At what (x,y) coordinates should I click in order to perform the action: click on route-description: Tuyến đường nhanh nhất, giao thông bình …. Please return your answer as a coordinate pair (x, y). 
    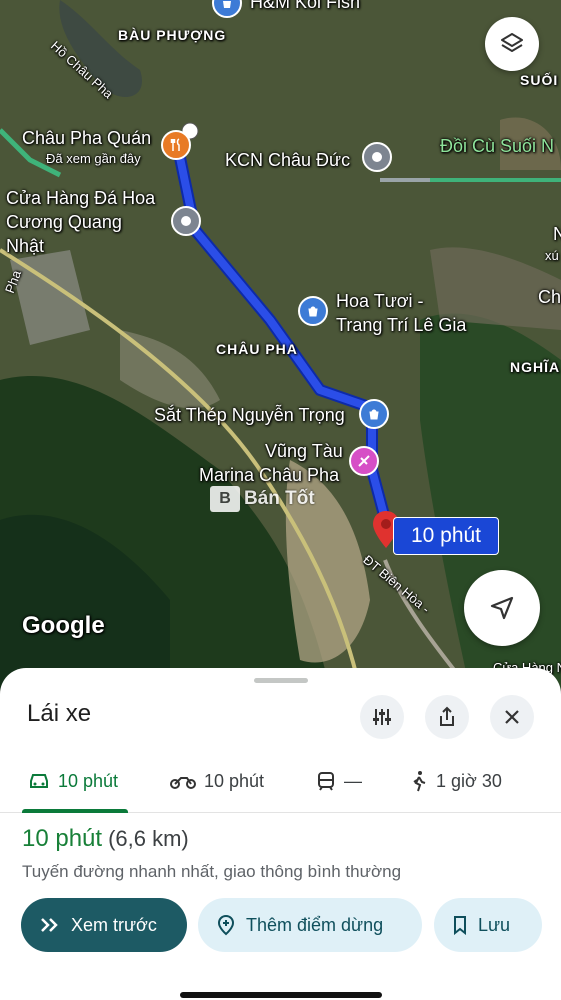
    Looking at the image, I should click on (212, 871).